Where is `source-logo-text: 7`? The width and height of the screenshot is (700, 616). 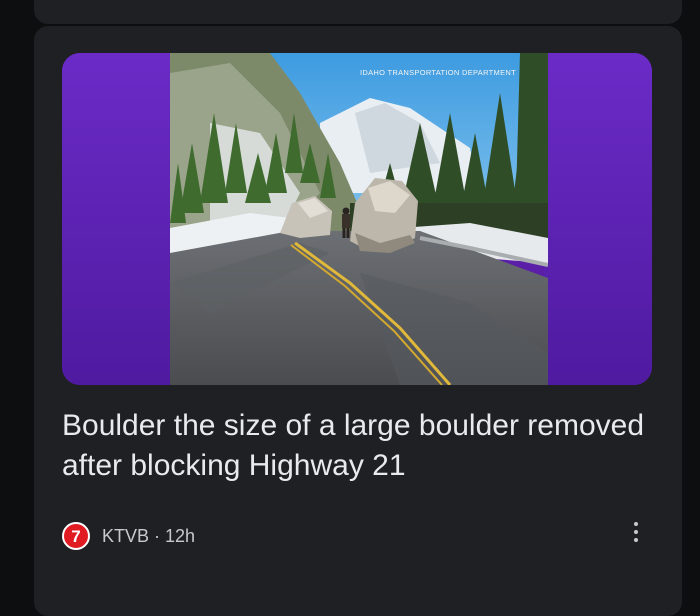
source-logo-text: 7 is located at coordinates (76, 536).